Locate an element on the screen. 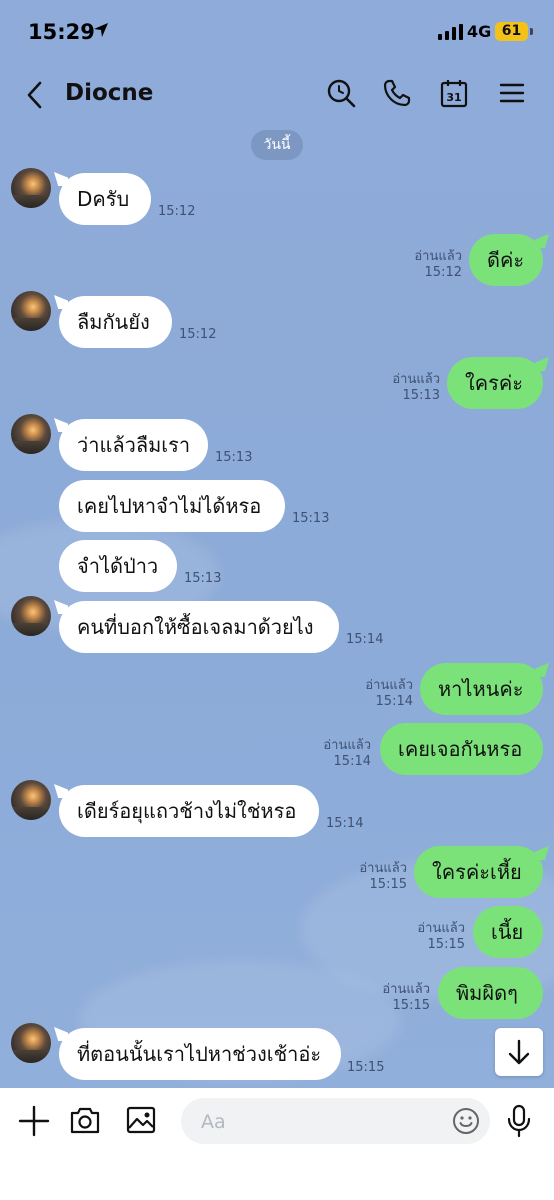  status-bar: 15:29 4G 61 is located at coordinates (277, 33).